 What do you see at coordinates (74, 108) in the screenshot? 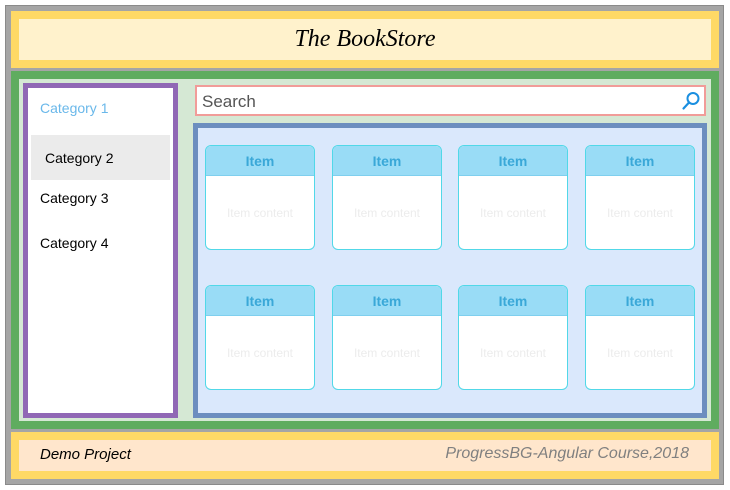
I see `sidebar-item-category-1: Category 1` at bounding box center [74, 108].